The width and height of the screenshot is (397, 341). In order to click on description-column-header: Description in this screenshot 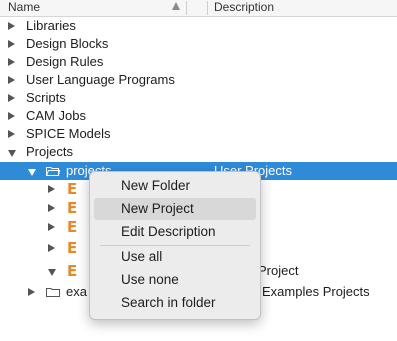, I will do `click(244, 7)`.